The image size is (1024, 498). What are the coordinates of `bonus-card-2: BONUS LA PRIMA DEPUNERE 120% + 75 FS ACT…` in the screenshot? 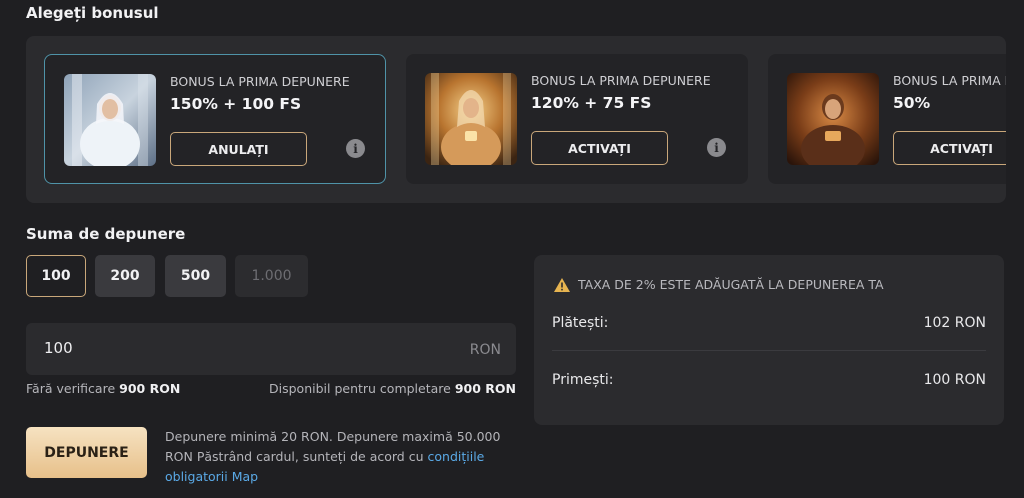 It's located at (577, 119).